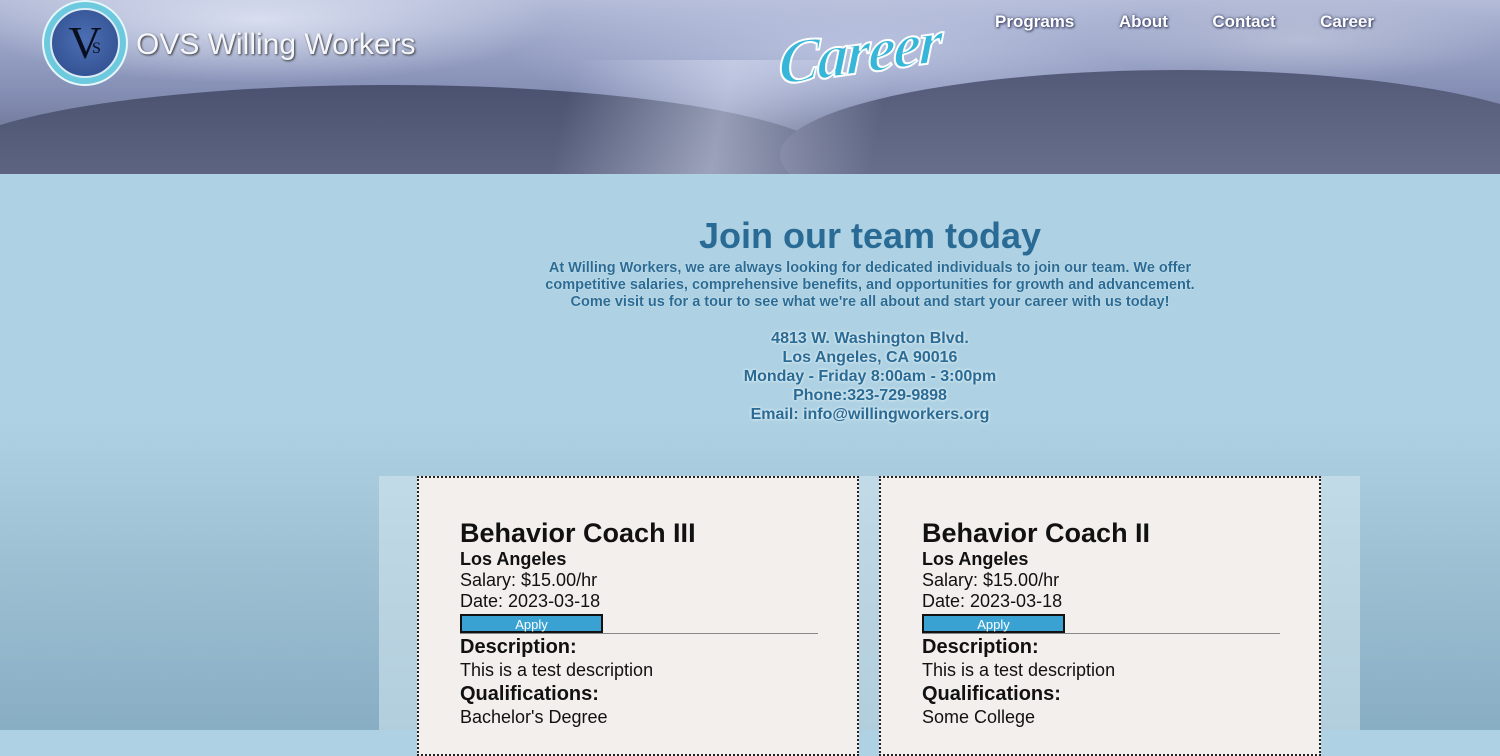 Image resolution: width=1500 pixels, height=756 pixels. What do you see at coordinates (870, 338) in the screenshot?
I see `address-street: 4813 W. Washington Blvd.` at bounding box center [870, 338].